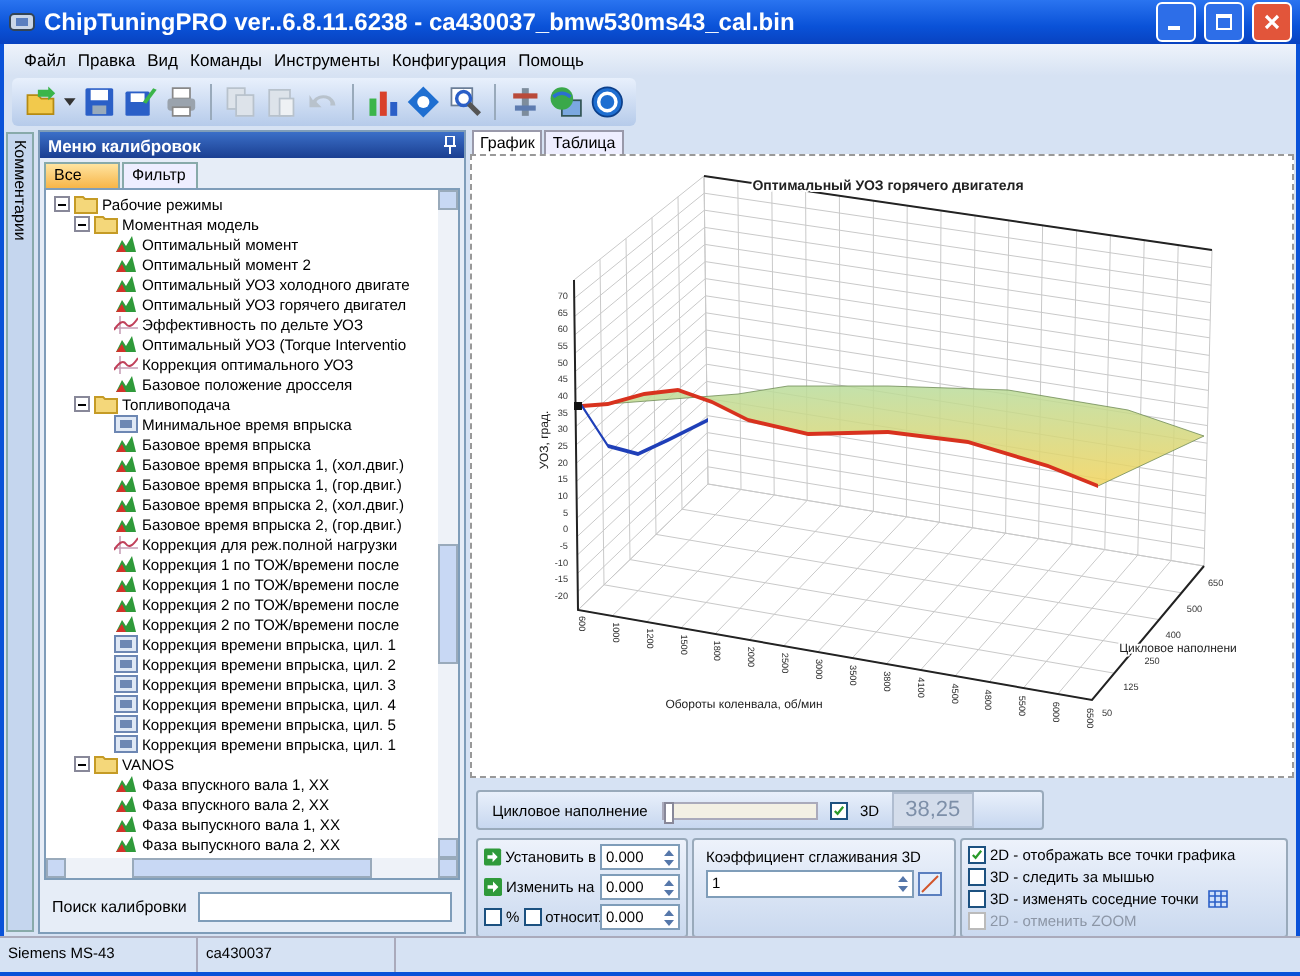 This screenshot has height=976, width=1300. What do you see at coordinates (119, 906) in the screenshot?
I see `search-label: Поиск калибровки` at bounding box center [119, 906].